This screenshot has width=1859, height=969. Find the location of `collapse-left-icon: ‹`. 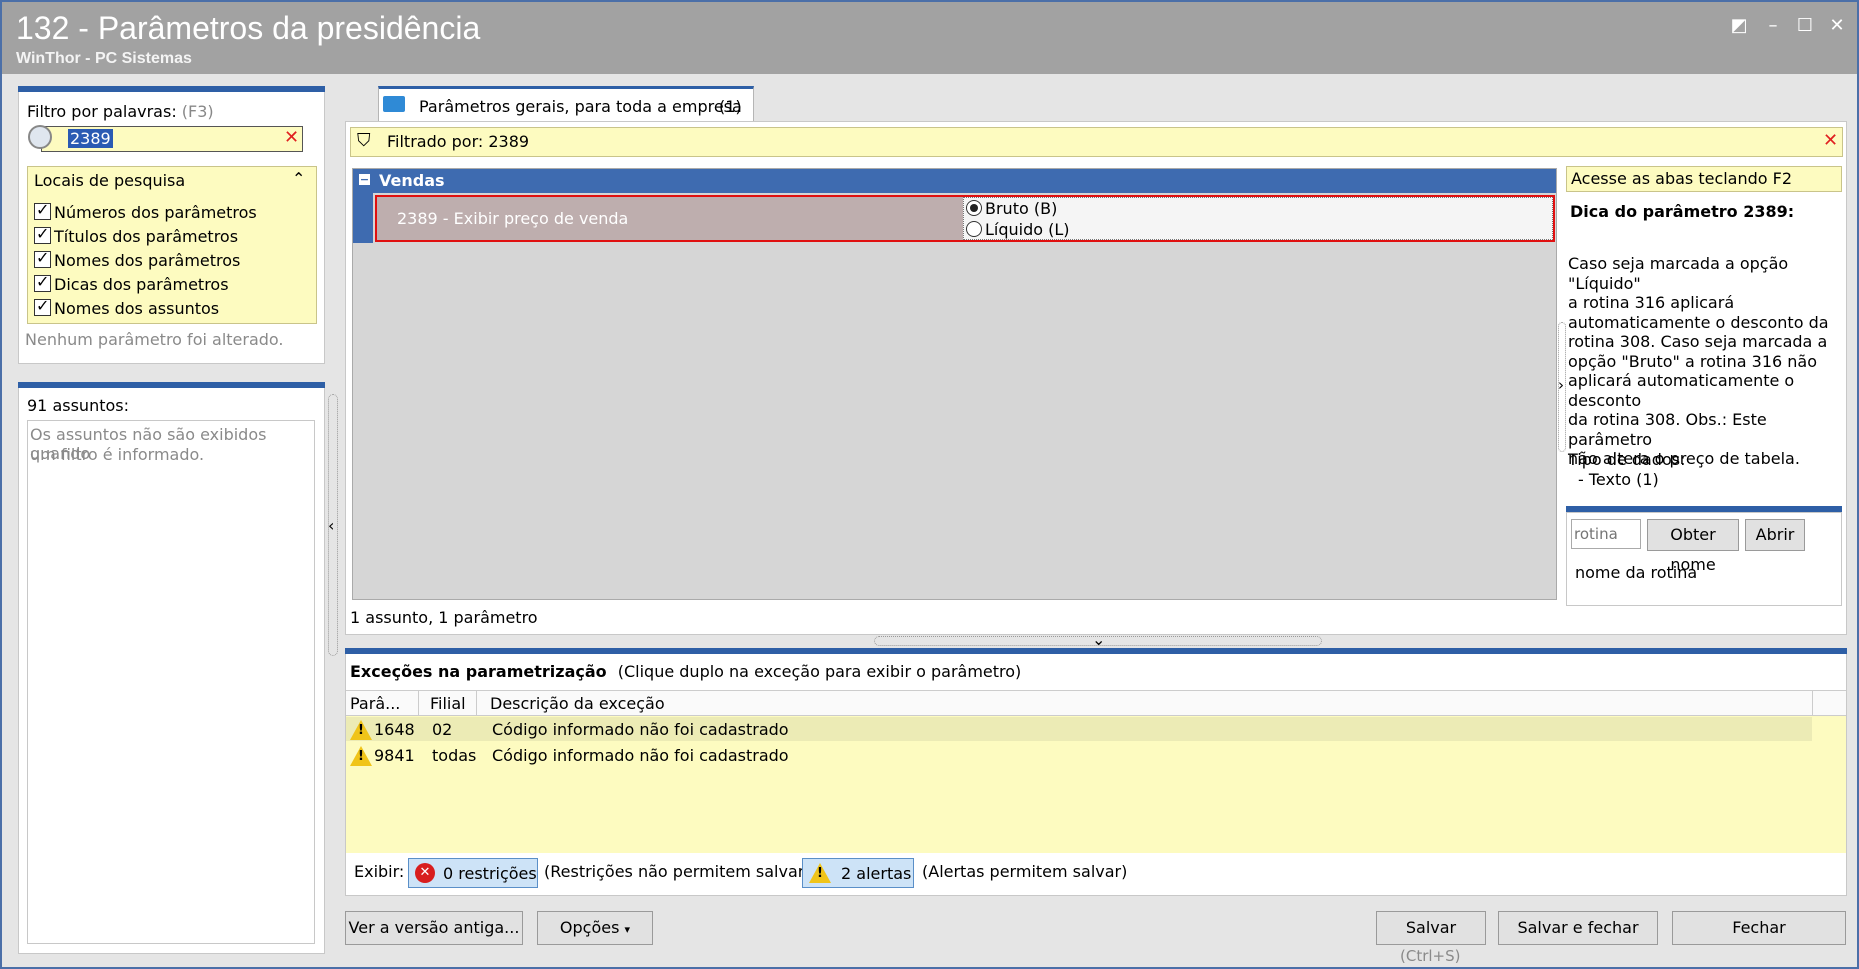

collapse-left-icon: ‹ is located at coordinates (331, 525).